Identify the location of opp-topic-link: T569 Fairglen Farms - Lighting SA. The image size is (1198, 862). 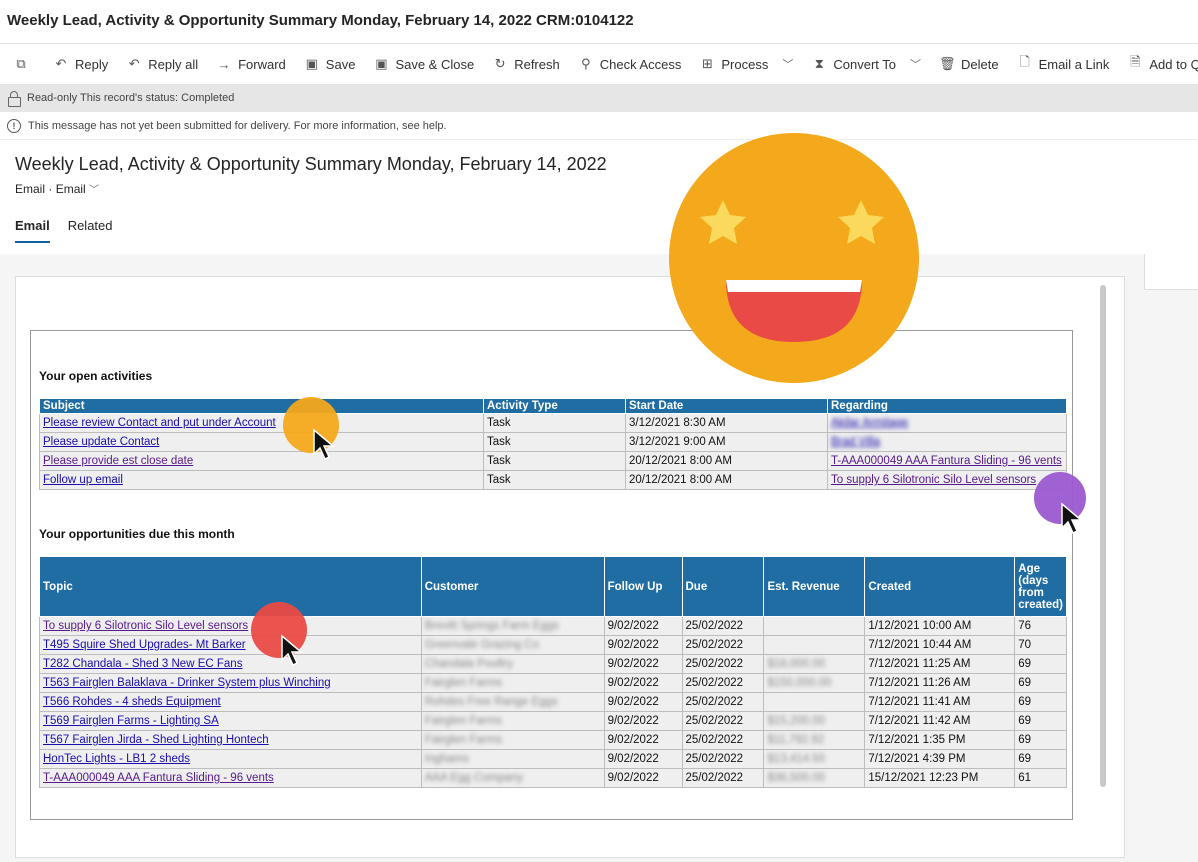
(131, 721).